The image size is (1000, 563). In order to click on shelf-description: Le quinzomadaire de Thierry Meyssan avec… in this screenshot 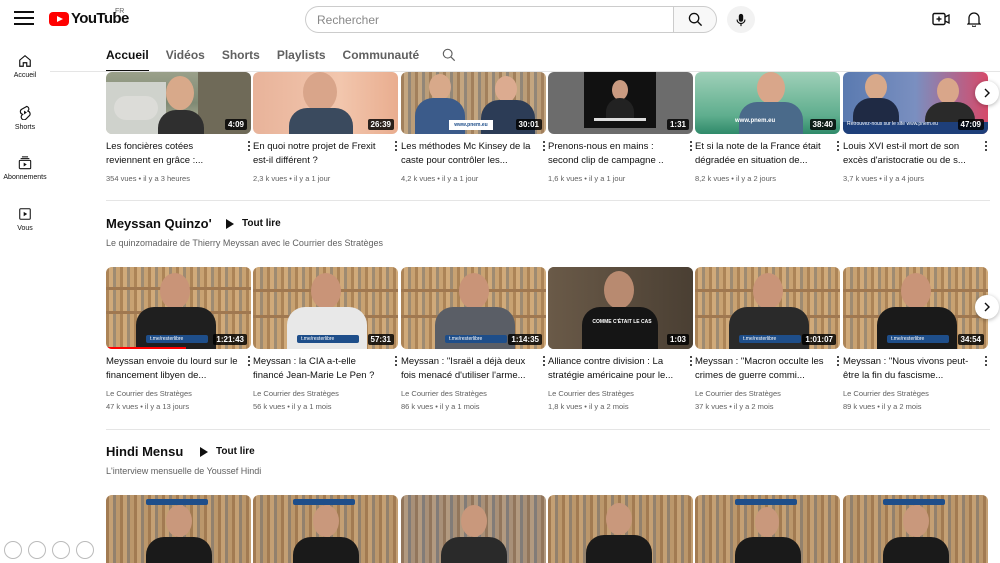, I will do `click(244, 243)`.